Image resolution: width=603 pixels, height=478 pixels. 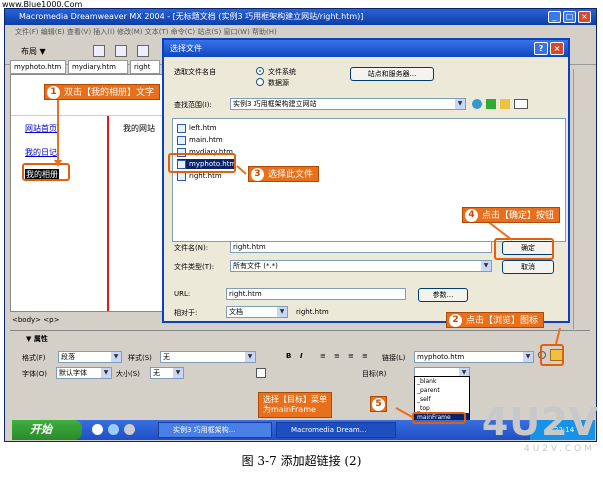 I want to click on radio-filesystem, so click(x=260, y=71).